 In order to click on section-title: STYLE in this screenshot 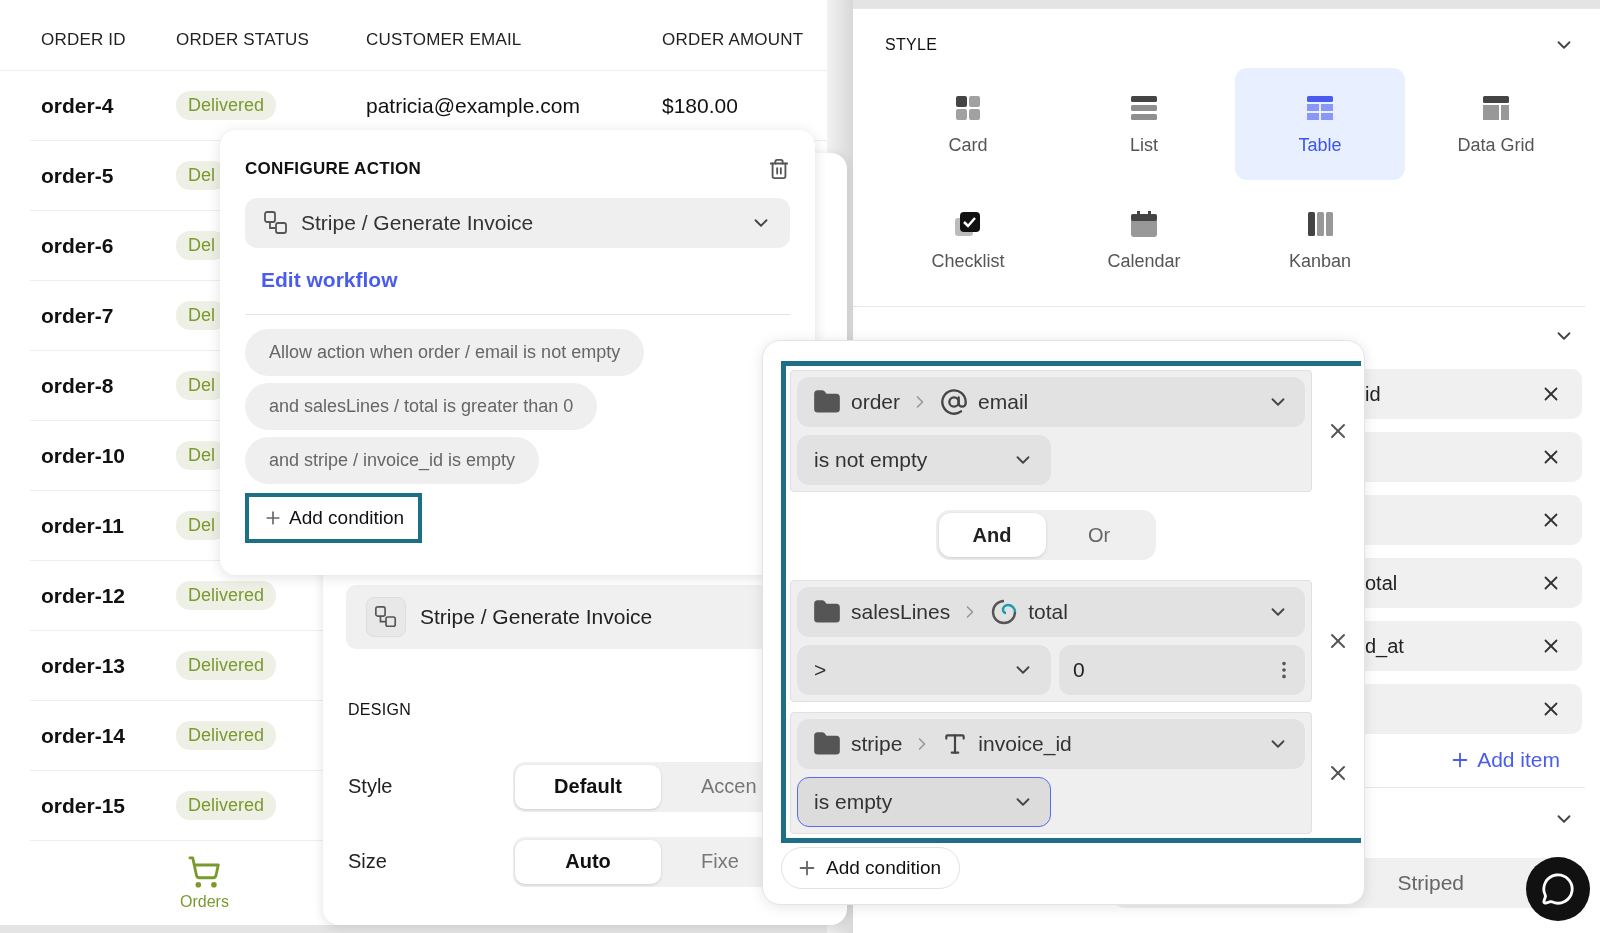, I will do `click(911, 45)`.